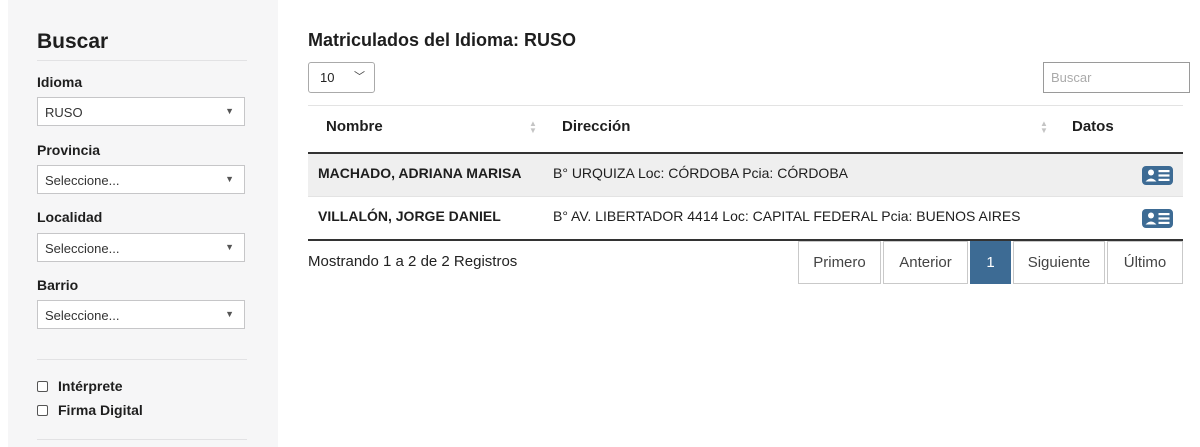 The height and width of the screenshot is (447, 1200). Describe the element at coordinates (413, 261) in the screenshot. I see `table-info: Mostrando 1 a 2 de 2 Registros` at that location.